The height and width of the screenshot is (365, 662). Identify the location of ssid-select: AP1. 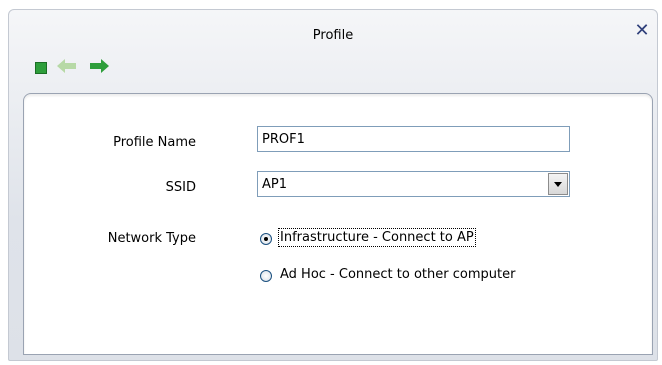
(413, 184).